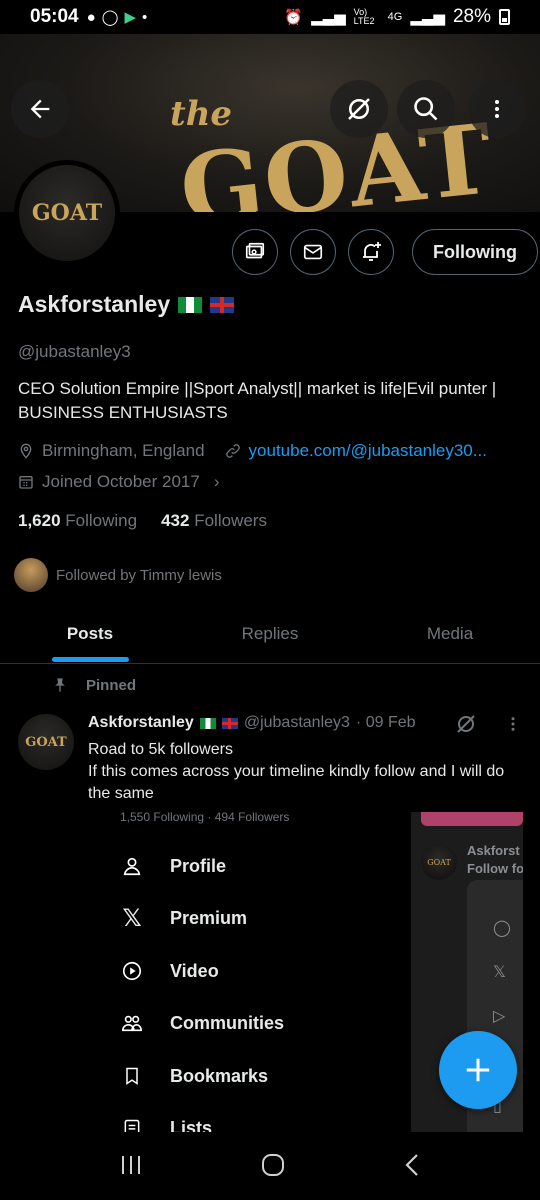 This screenshot has height=1200, width=540. I want to click on home-button, so click(273, 1167).